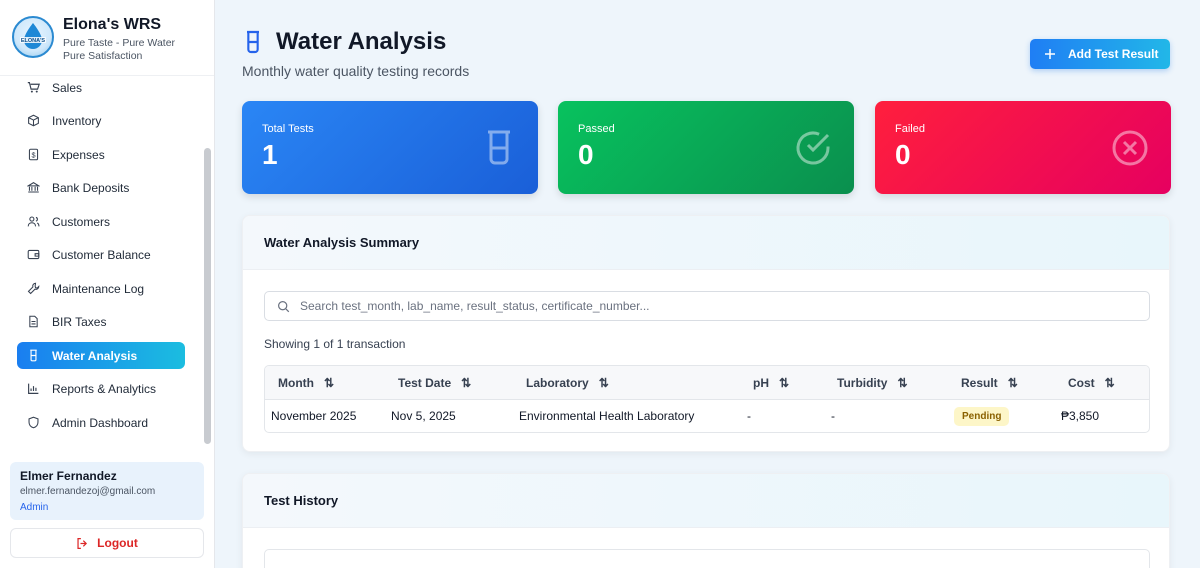 This screenshot has height=568, width=1200. Describe the element at coordinates (67, 87) in the screenshot. I see `sidebar-item-label: Sales` at that location.